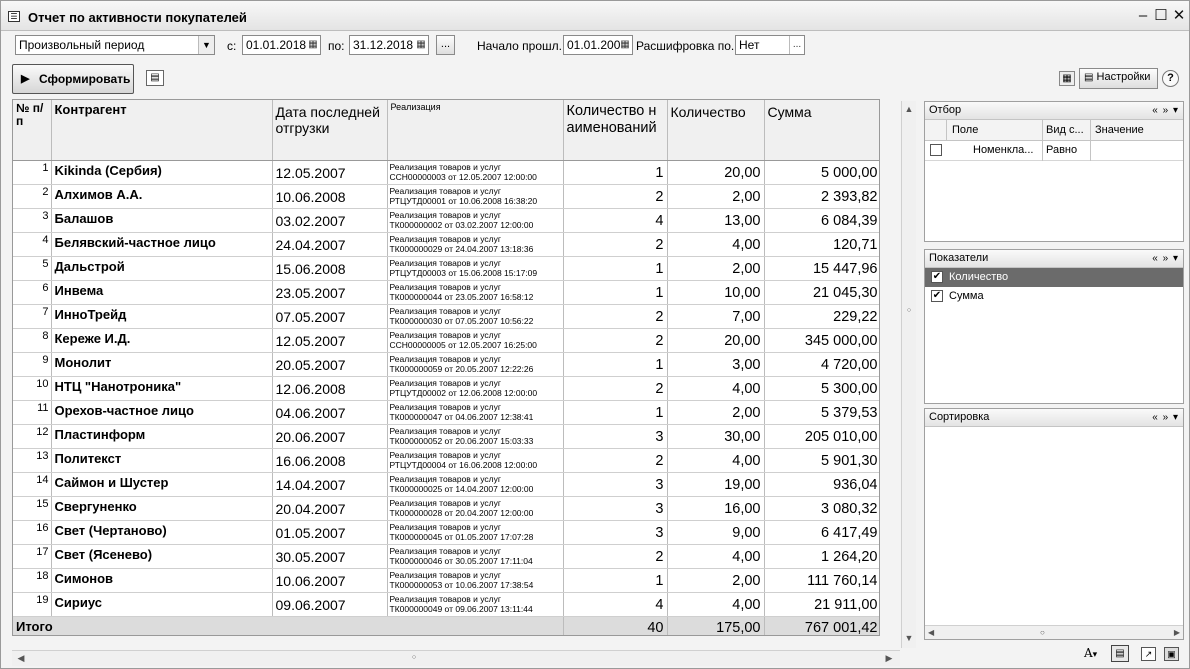 The width and height of the screenshot is (1190, 669). I want to click on col-header-items-count: Количество наименований, so click(615, 130).